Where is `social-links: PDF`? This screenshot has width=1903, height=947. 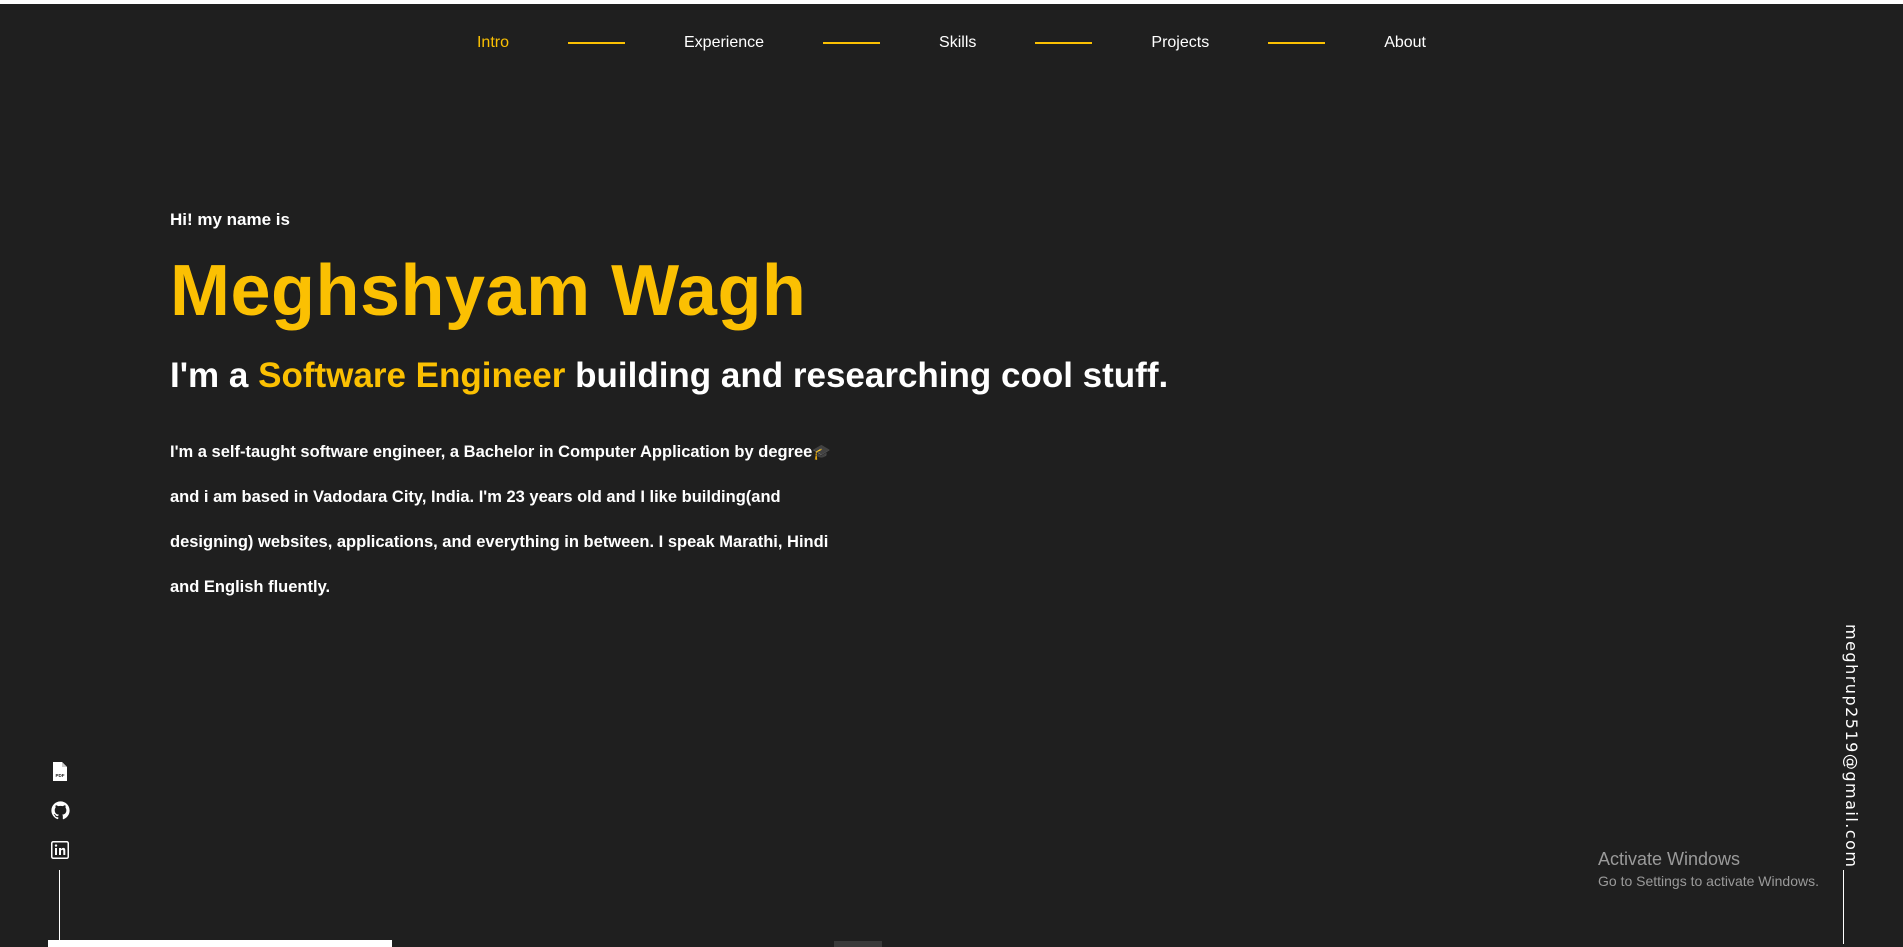
social-links: PDF is located at coordinates (60, 810).